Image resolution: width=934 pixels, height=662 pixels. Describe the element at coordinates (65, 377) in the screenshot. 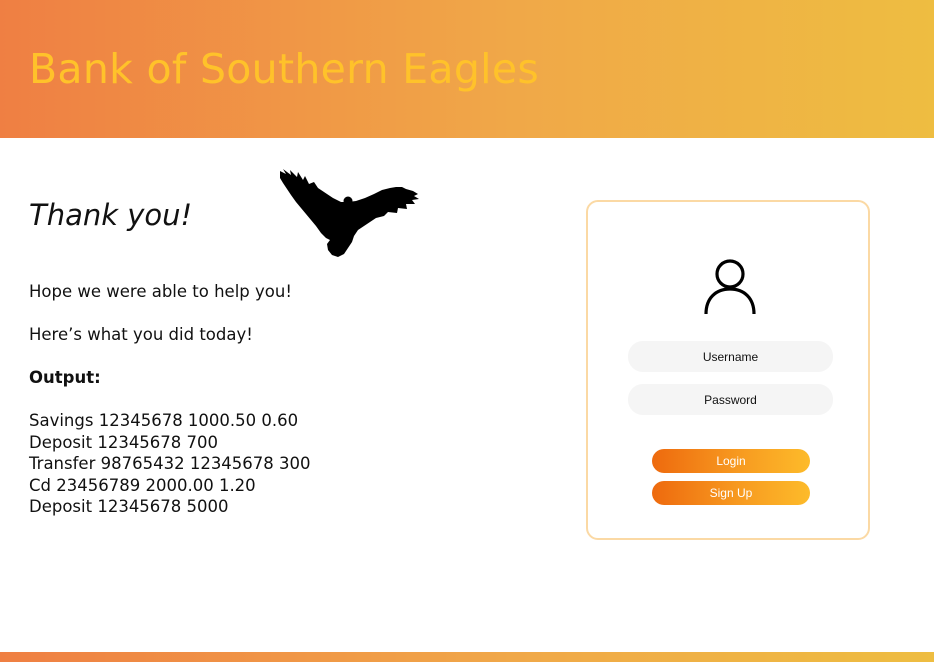

I see `output-label: Output:` at that location.